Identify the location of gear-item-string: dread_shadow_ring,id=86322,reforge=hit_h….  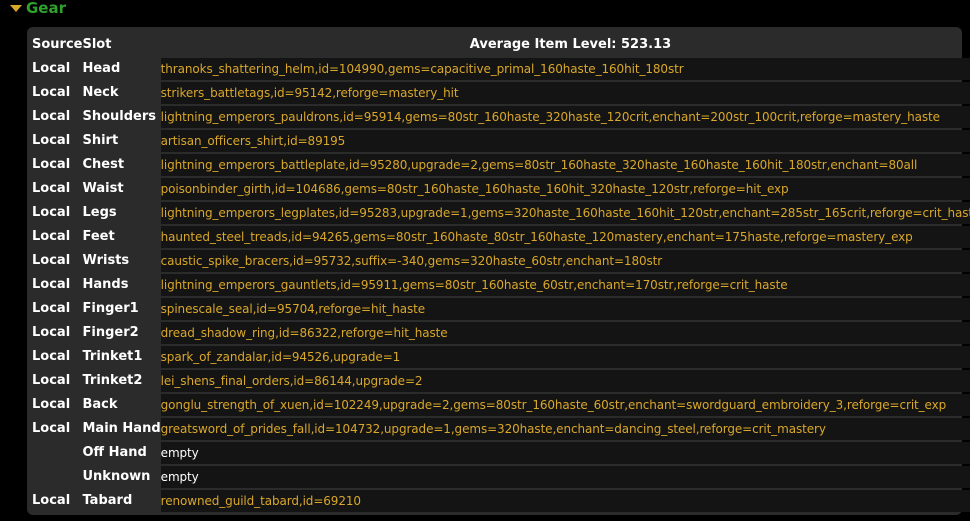
(565, 333).